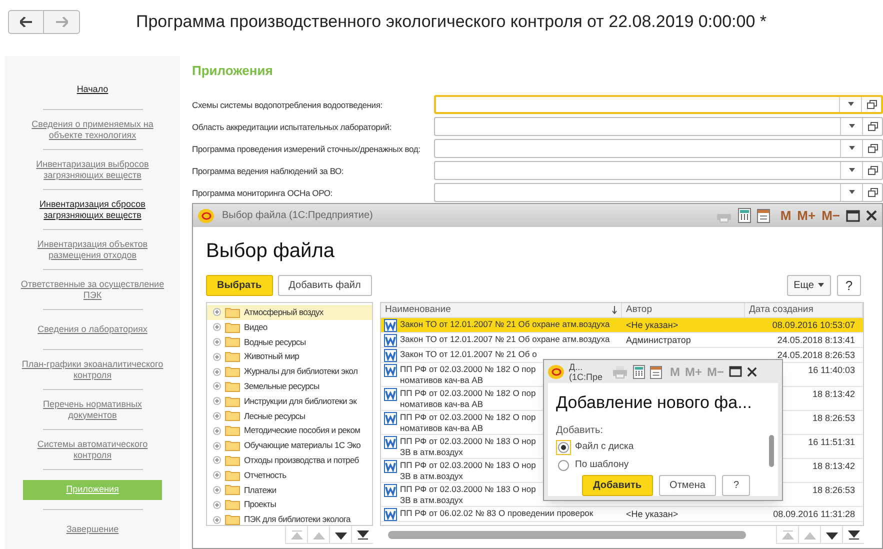  Describe the element at coordinates (468, 375) in the screenshot. I see `table-cell: ПП РФ от 02.03.2000 № 182 О пор номативов кач-ва АВ` at that location.